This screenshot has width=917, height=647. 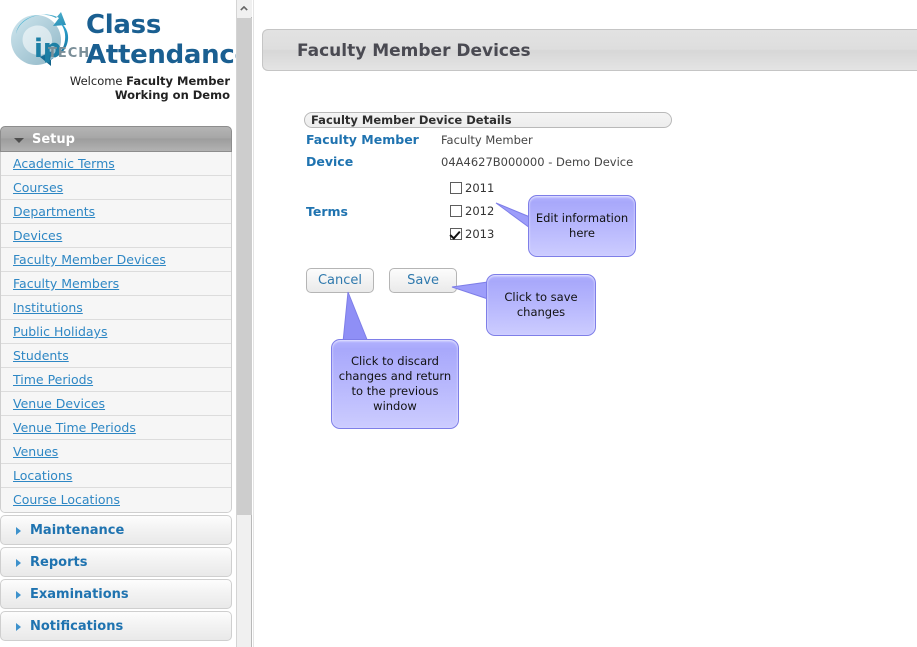 I want to click on form-row-faculty-member: Faculty Member Faculty Member, so click(x=488, y=141).